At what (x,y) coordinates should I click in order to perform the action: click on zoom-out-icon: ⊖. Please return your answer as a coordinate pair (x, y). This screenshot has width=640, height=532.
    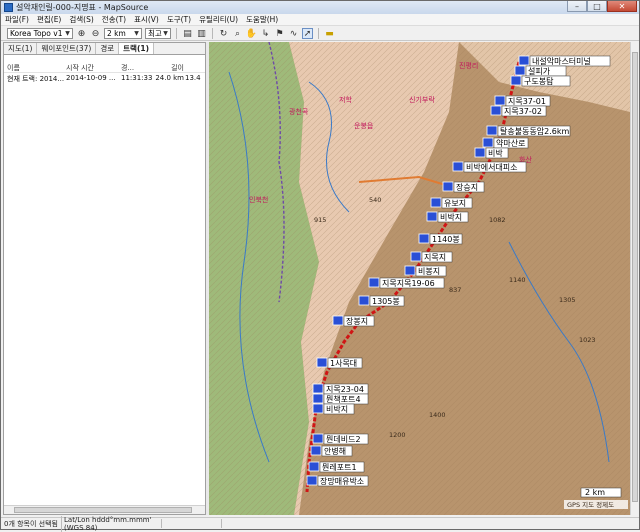
    Looking at the image, I should click on (95, 33).